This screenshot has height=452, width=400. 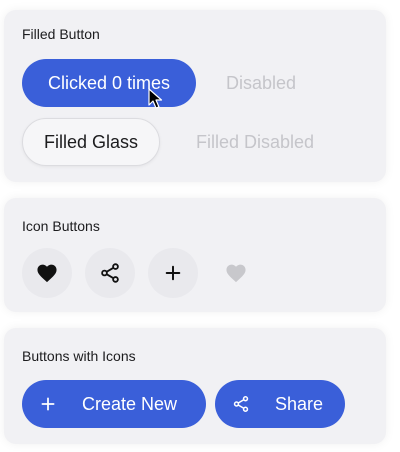 I want to click on create-new-label: Create New, so click(x=130, y=403).